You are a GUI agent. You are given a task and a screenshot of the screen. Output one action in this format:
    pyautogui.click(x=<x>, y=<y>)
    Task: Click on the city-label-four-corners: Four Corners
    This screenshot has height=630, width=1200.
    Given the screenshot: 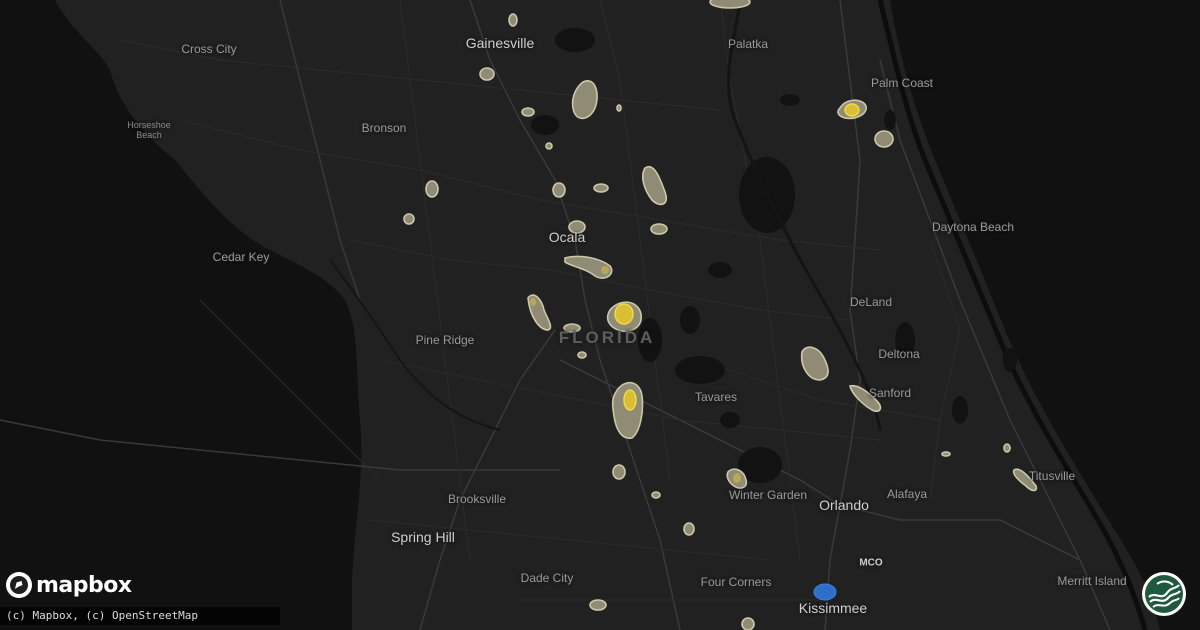 What is the action you would take?
    pyautogui.click(x=736, y=582)
    